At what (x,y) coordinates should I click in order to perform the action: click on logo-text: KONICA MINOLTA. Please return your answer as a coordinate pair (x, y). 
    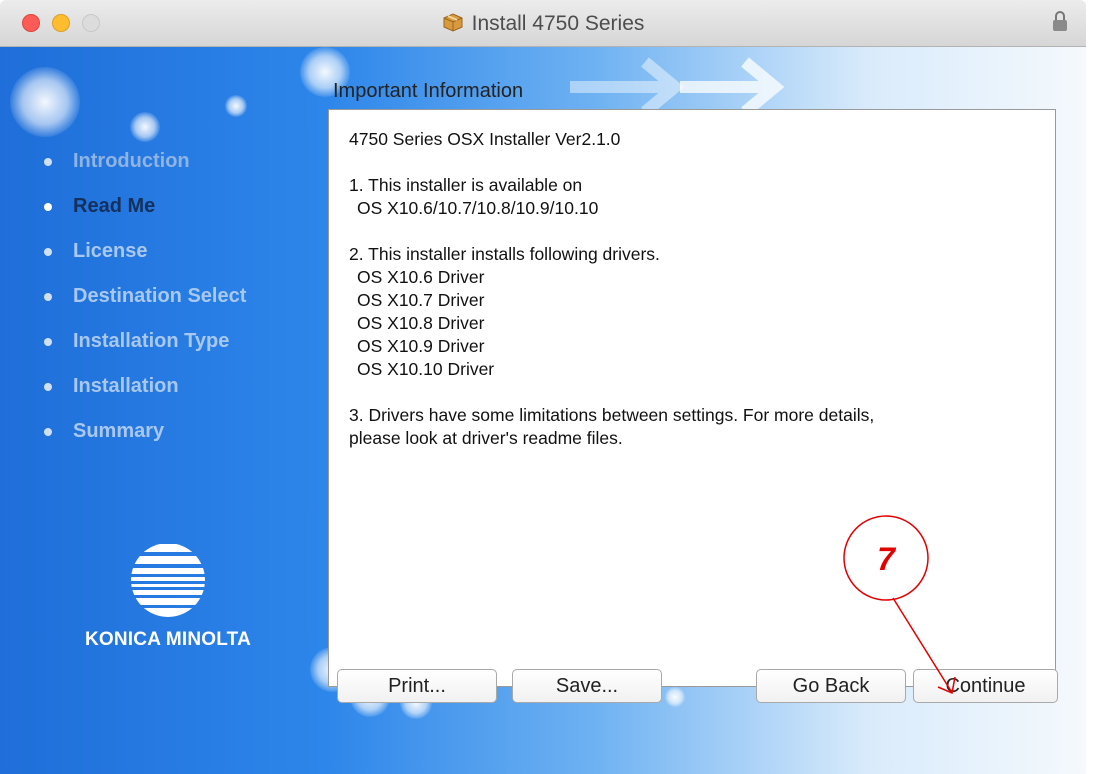
    Looking at the image, I should click on (168, 639).